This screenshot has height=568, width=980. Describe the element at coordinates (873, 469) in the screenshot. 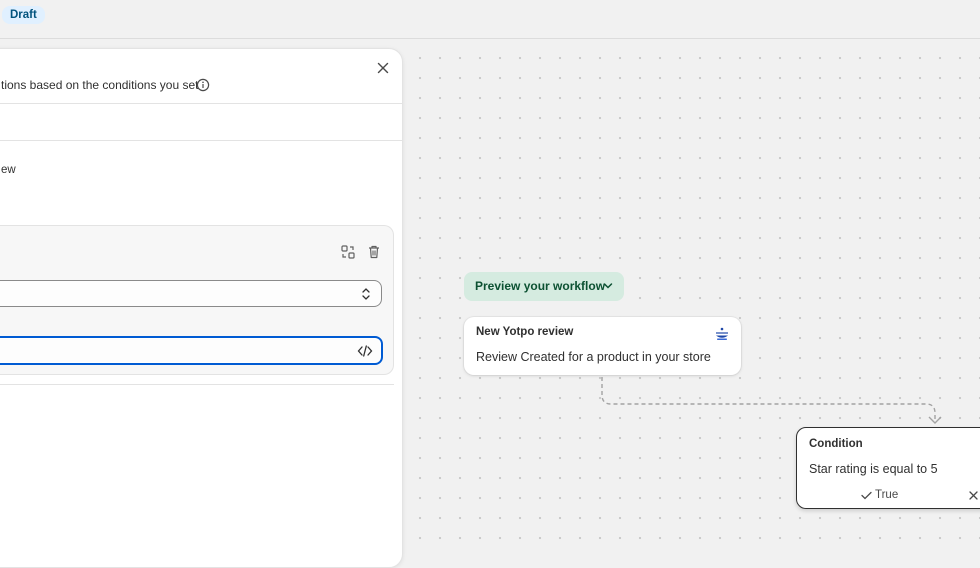

I see `condition-node-body: Star rating is equal to 5` at that location.